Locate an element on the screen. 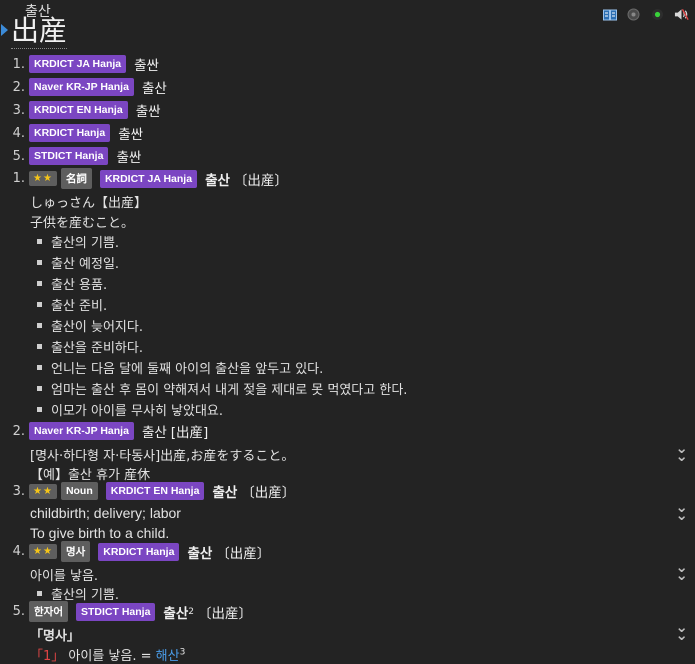  entry-header: 5. 한자어 STDICT Hanja 출산 2 〔出産〕 is located at coordinates (126, 611).